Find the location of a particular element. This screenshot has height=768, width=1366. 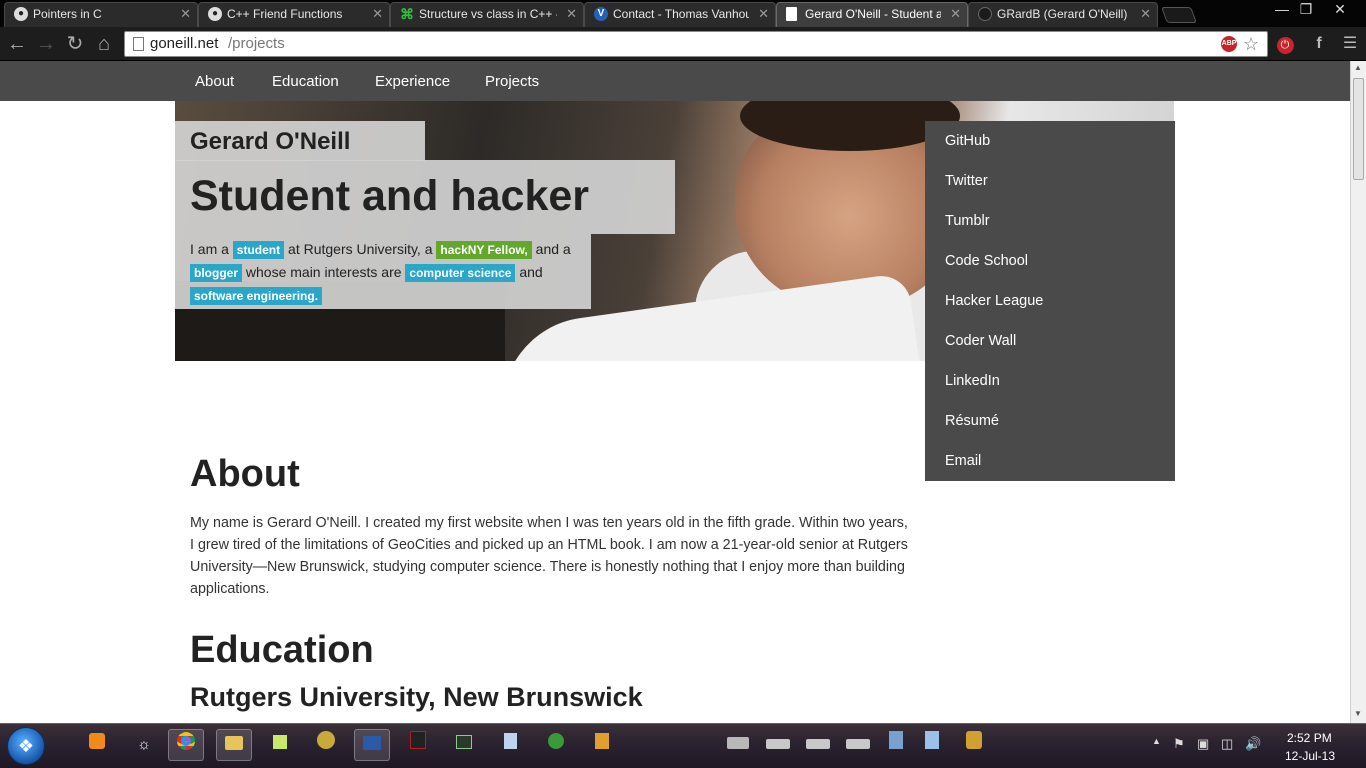

link-coder-wall: Coder Wall is located at coordinates (980, 341).